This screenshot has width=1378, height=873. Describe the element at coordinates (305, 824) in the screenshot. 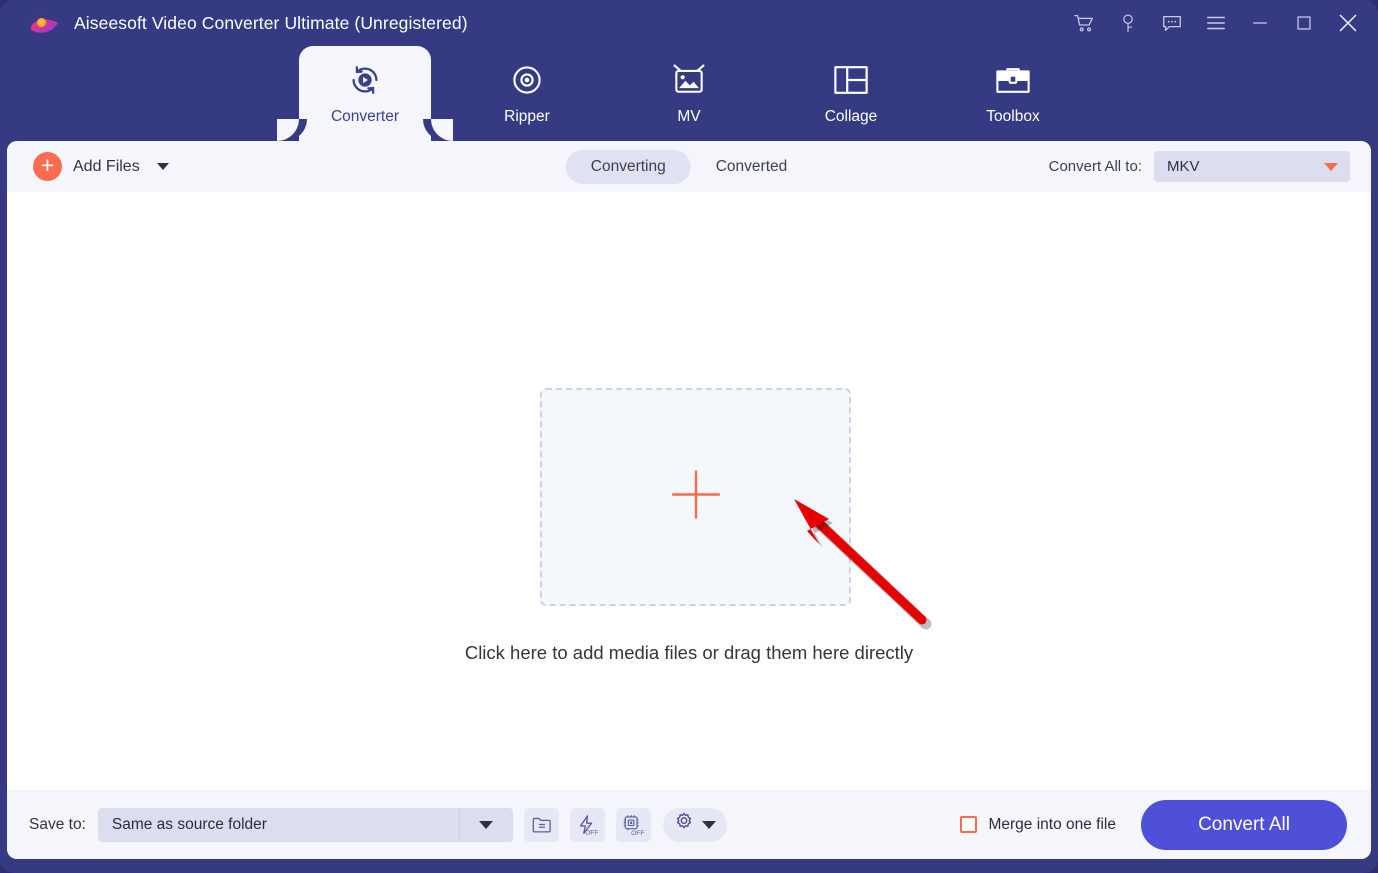

I see `save-to-select: Same as source folder` at that location.